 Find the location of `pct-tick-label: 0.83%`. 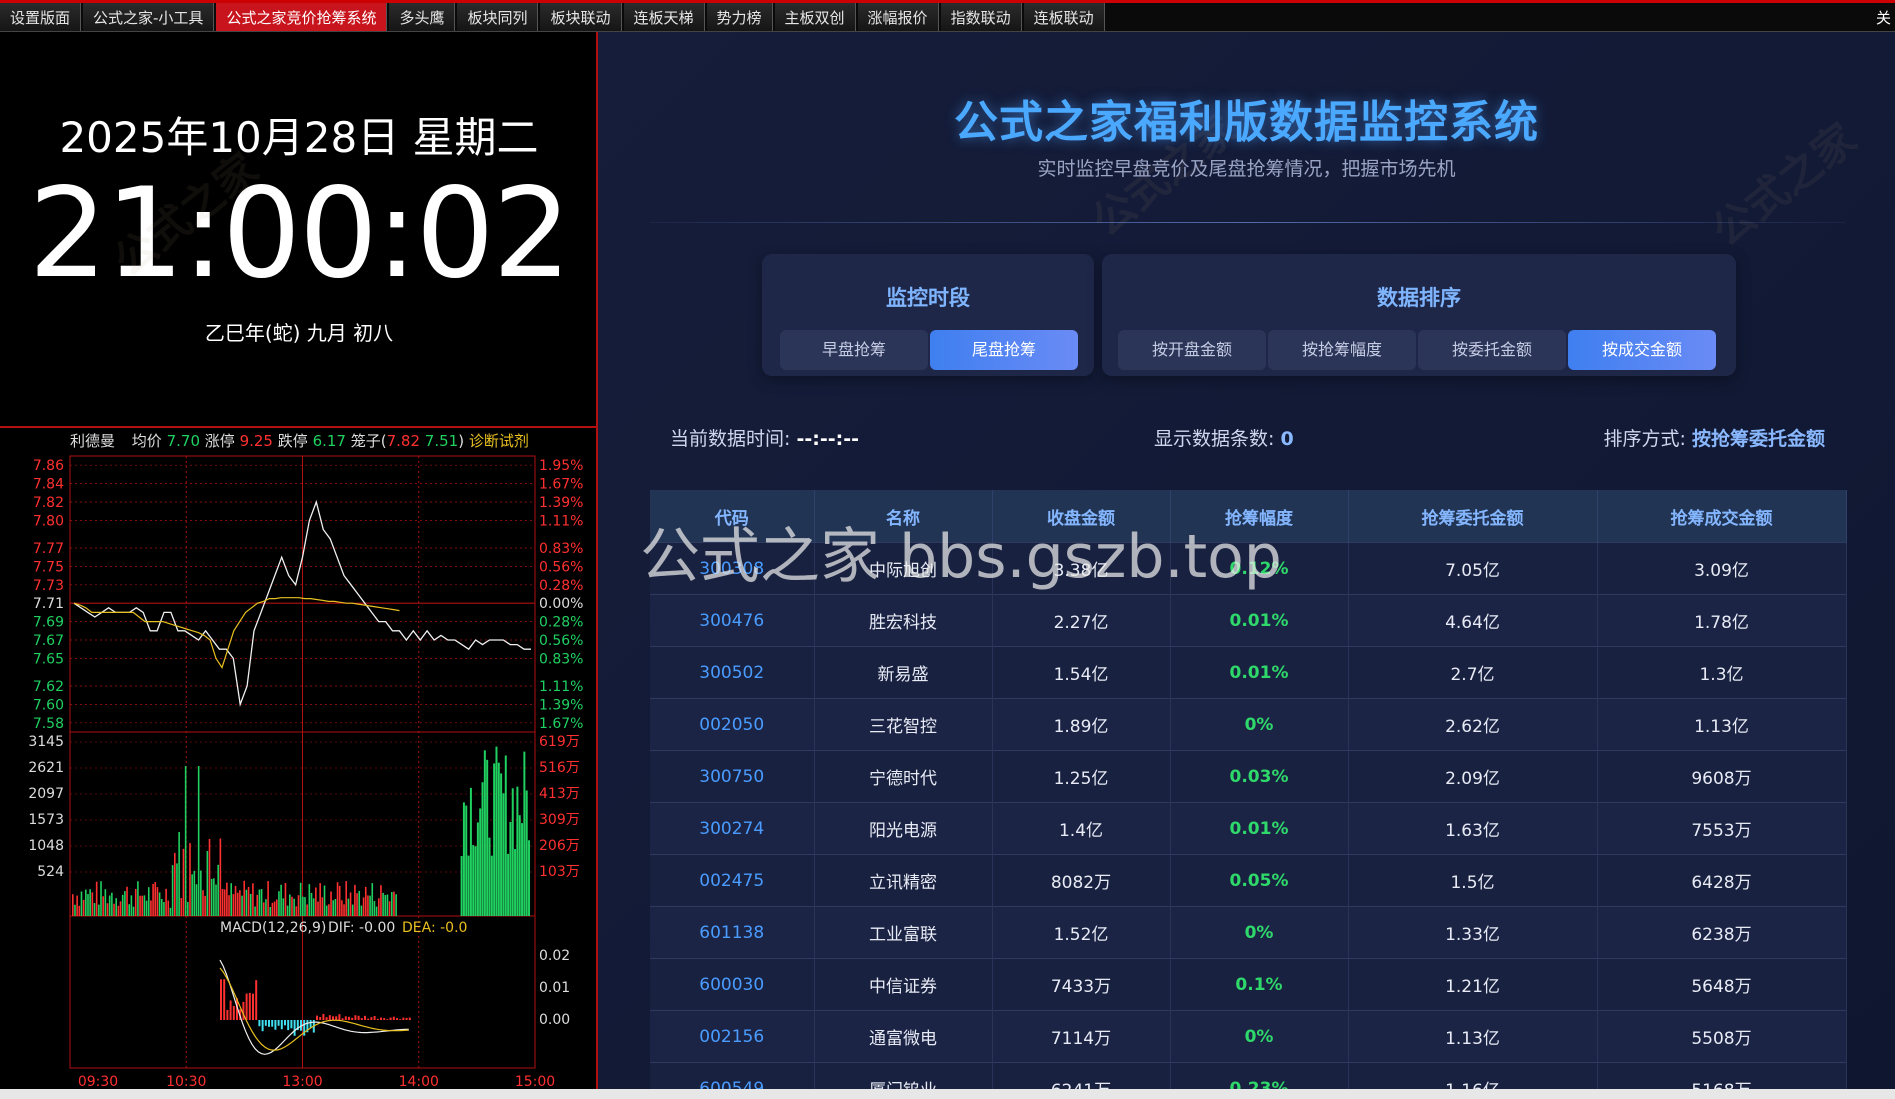

pct-tick-label: 0.83% is located at coordinates (561, 549).